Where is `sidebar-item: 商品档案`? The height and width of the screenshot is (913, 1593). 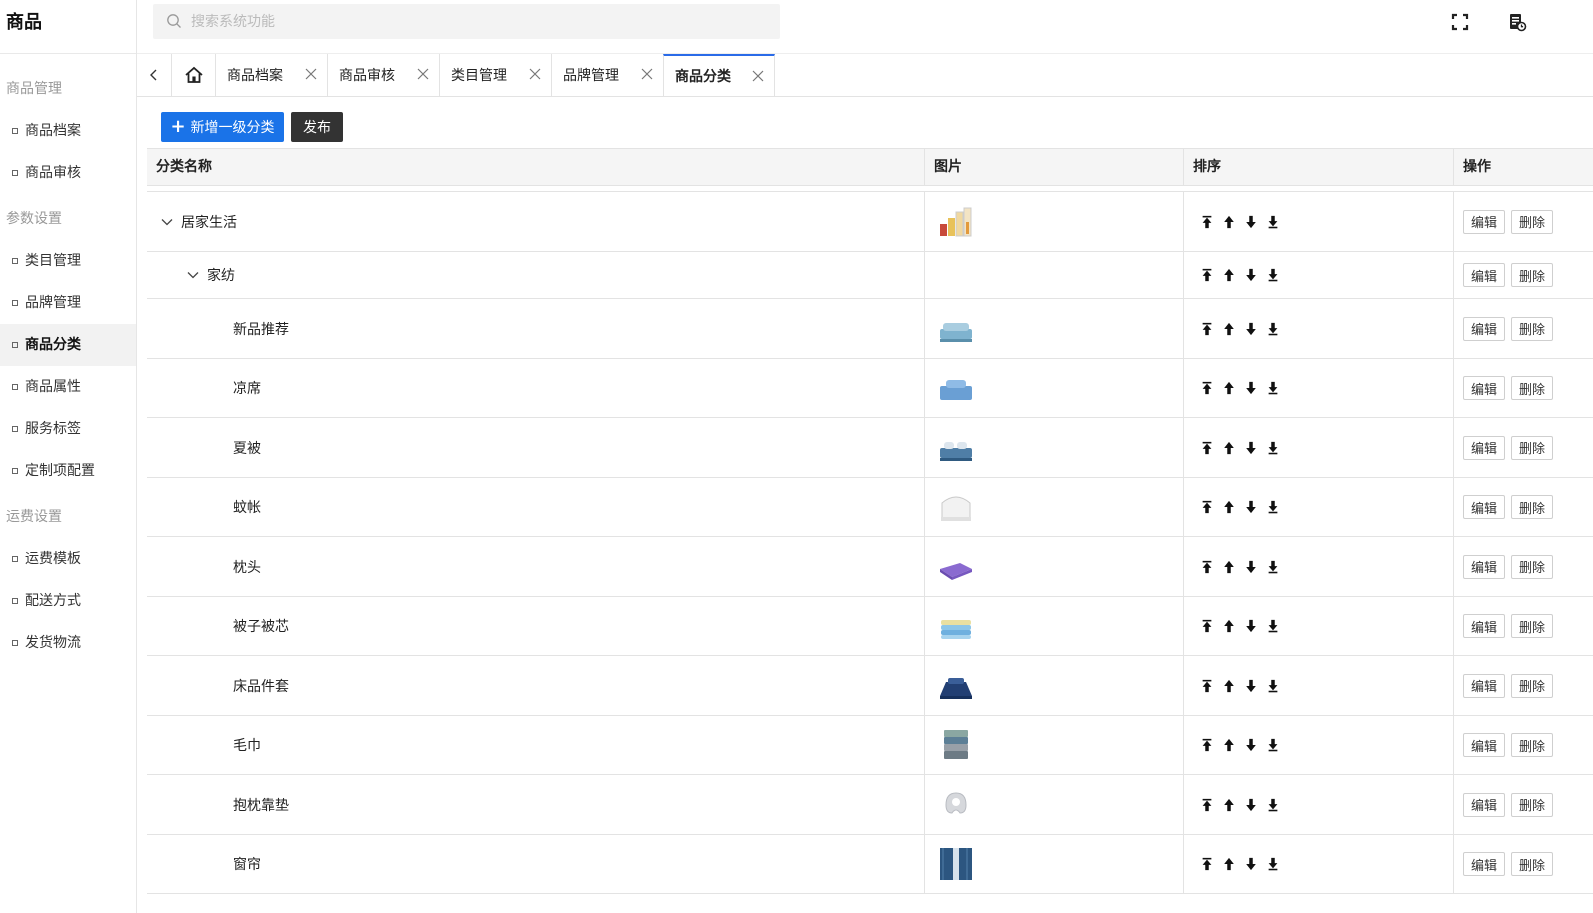 sidebar-item: 商品档案 is located at coordinates (68, 131).